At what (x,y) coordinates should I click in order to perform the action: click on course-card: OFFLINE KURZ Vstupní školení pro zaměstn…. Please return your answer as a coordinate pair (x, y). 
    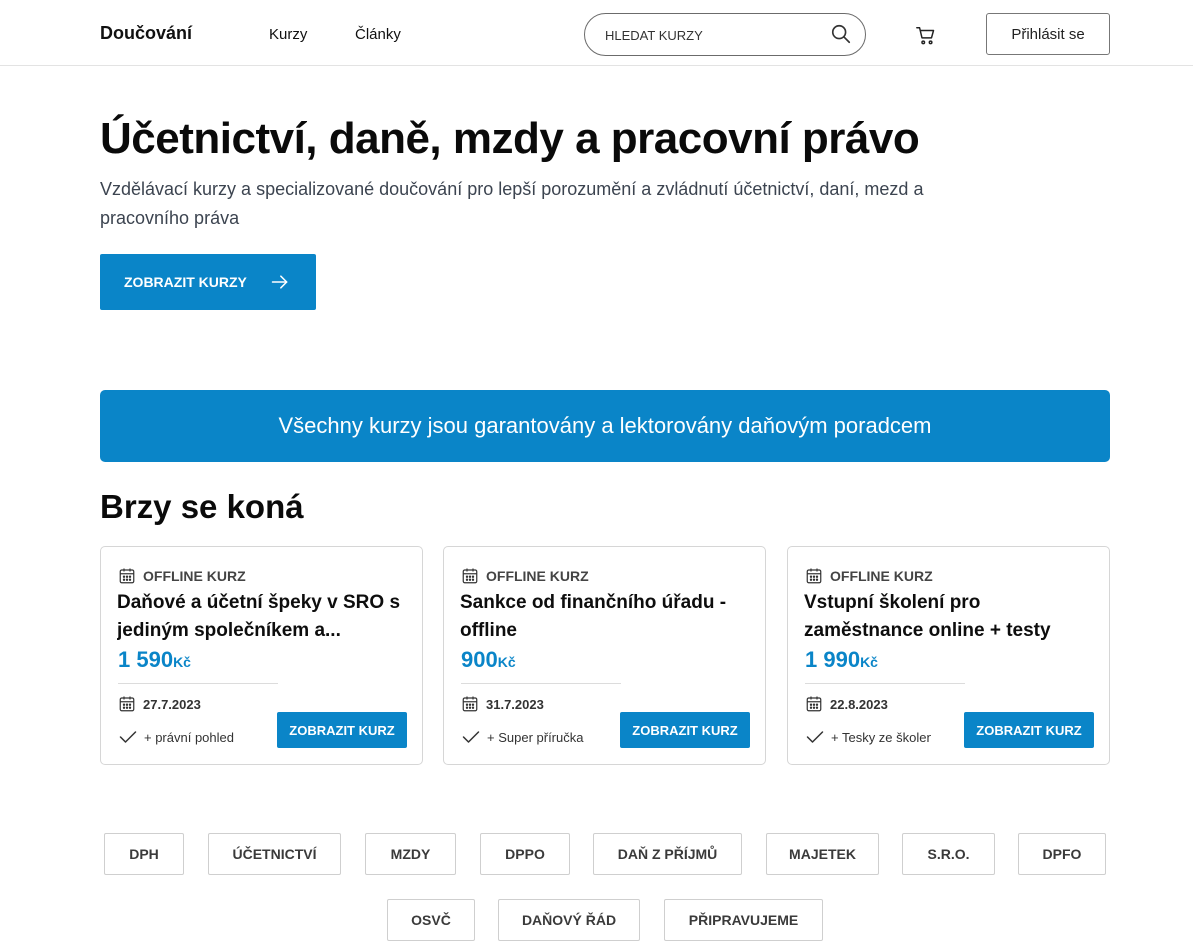
    Looking at the image, I should click on (948, 655).